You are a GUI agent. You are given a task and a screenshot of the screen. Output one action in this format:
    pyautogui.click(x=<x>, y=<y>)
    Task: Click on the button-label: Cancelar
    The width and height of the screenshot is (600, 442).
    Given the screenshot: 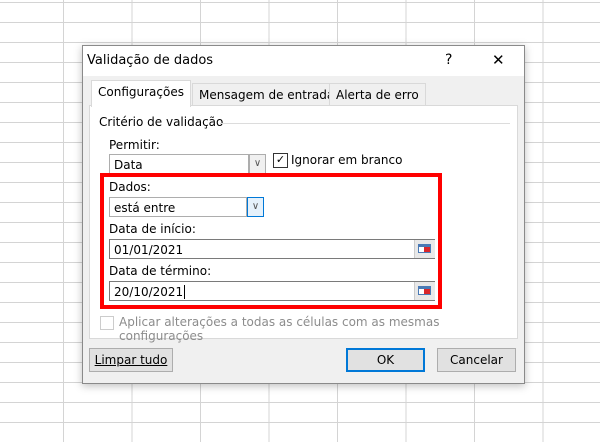 What is the action you would take?
    pyautogui.click(x=476, y=360)
    